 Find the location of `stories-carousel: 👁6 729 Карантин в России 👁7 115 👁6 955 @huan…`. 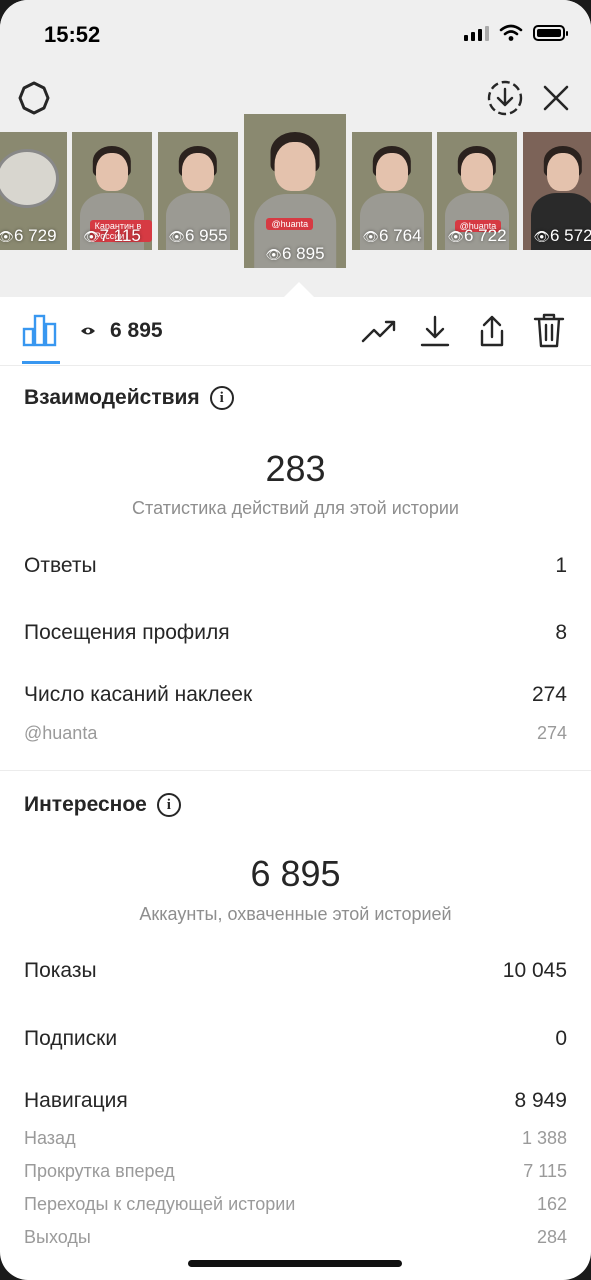

stories-carousel: 👁6 729 Карантин в России 👁7 115 👁6 955 @huan… is located at coordinates (295, 194).